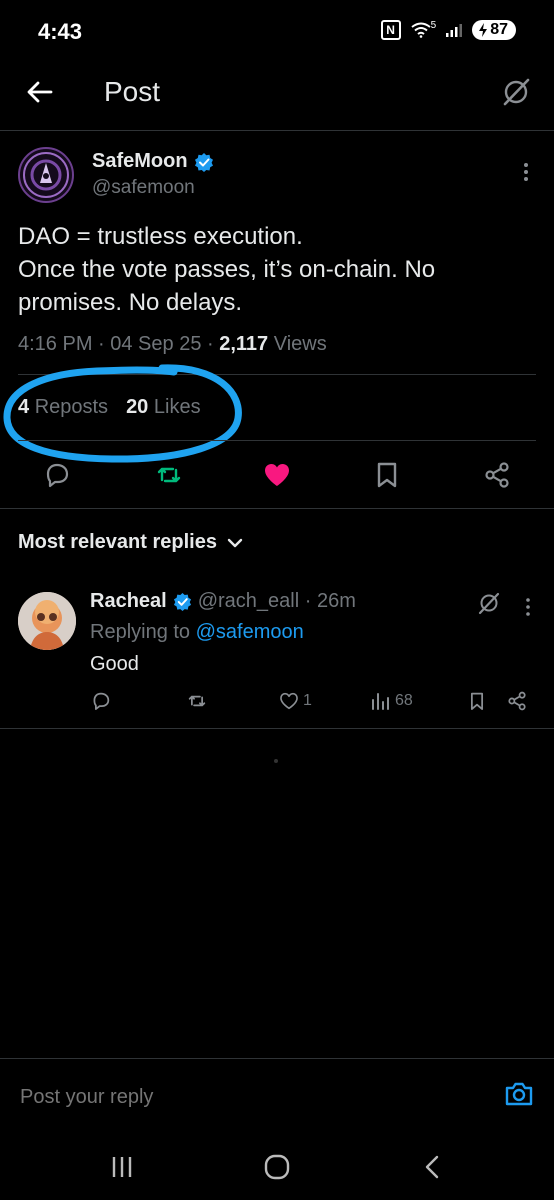 The width and height of the screenshot is (554, 1200). I want to click on safemoon-logo-icon, so click(46, 175).